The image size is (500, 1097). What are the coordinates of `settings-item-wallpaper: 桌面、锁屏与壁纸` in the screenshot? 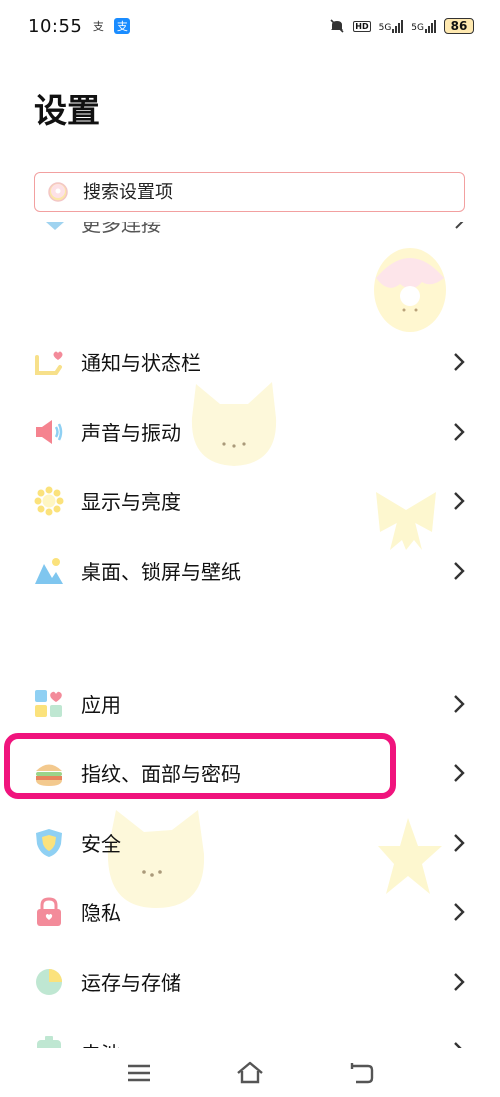 It's located at (250, 570).